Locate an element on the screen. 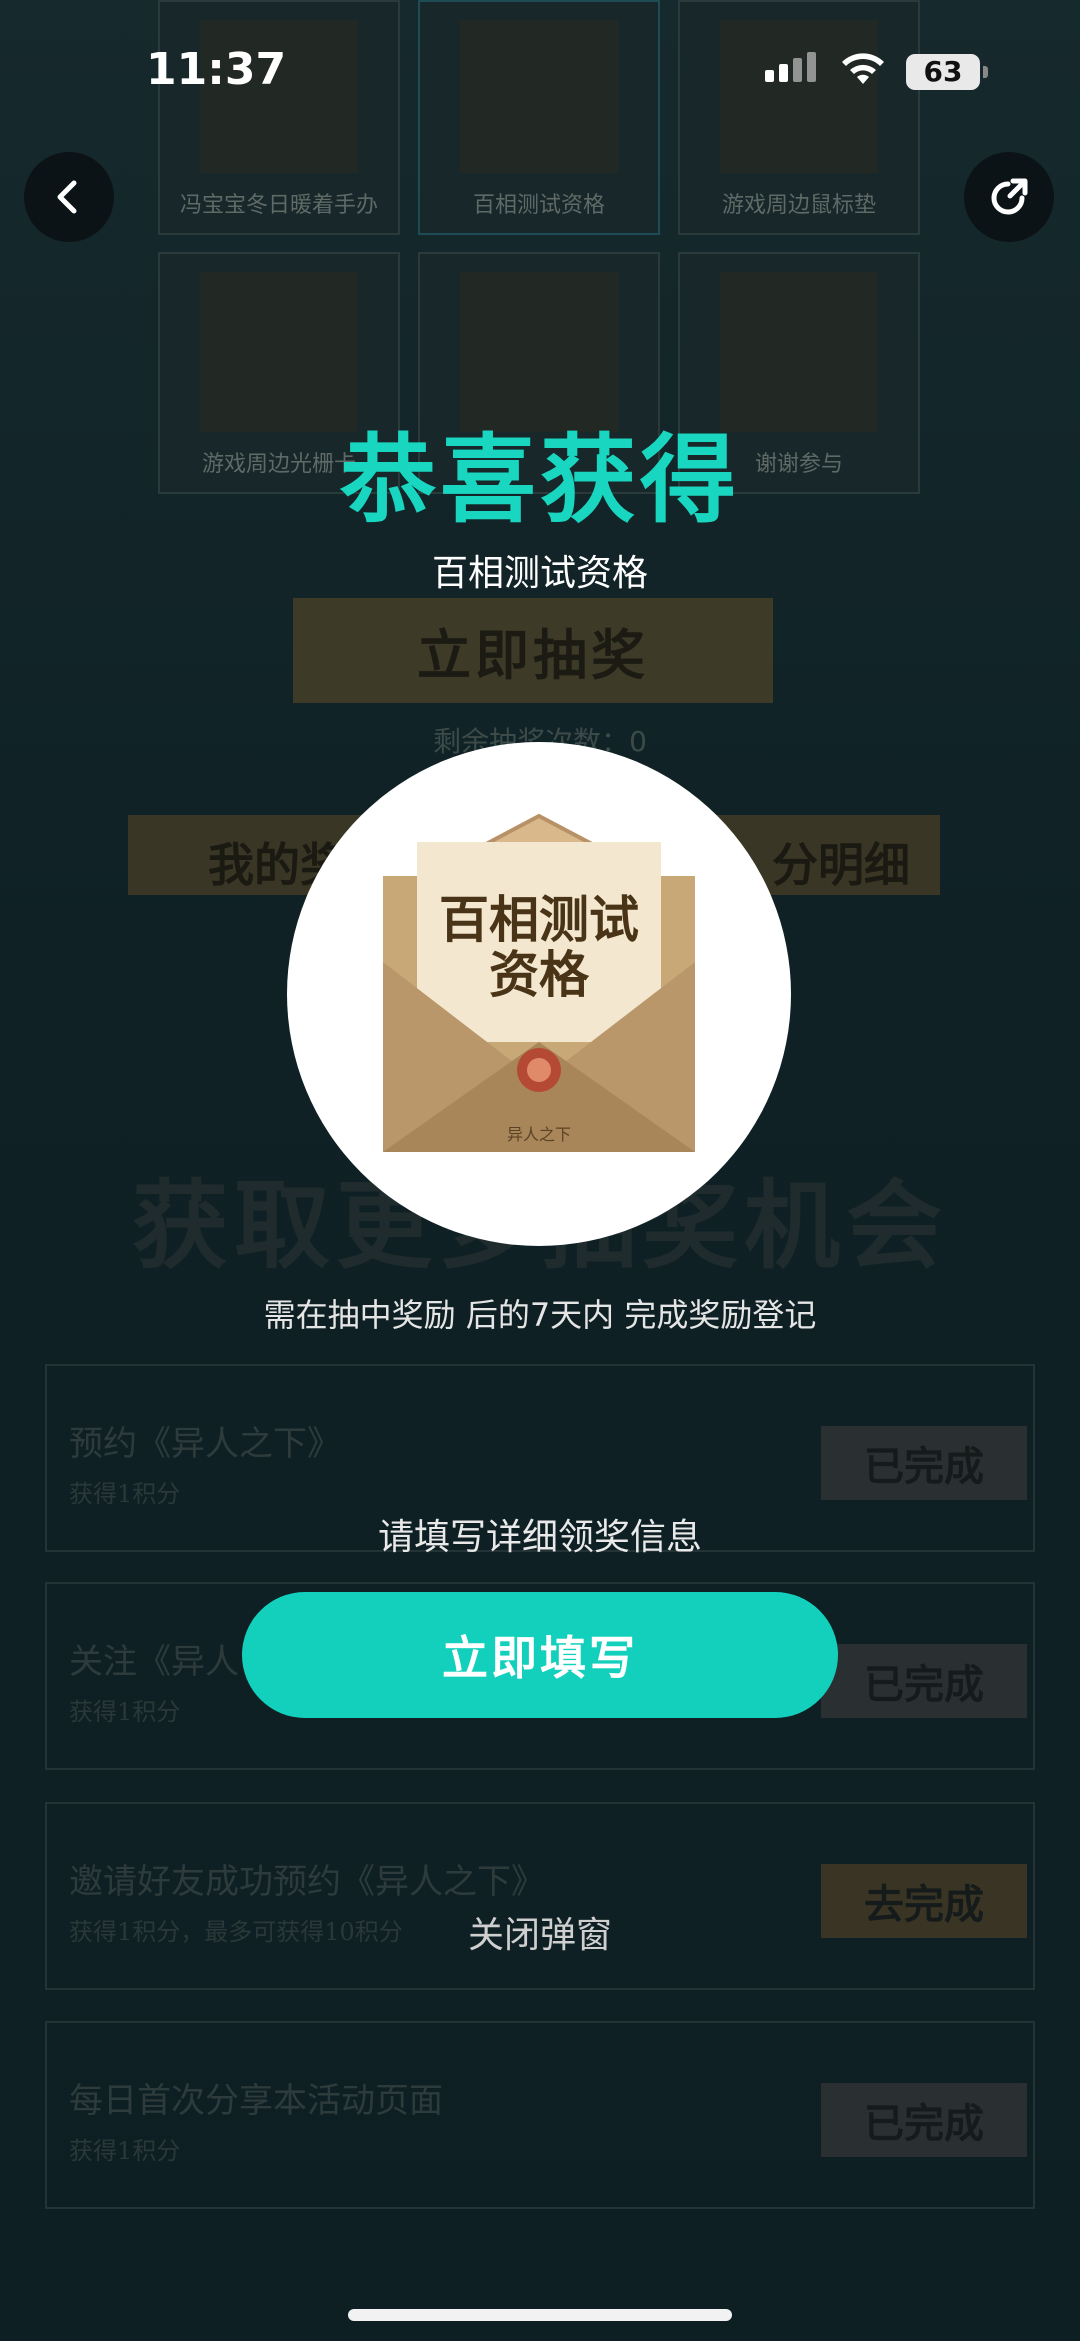 The image size is (1080, 2341). share-button is located at coordinates (1009, 197).